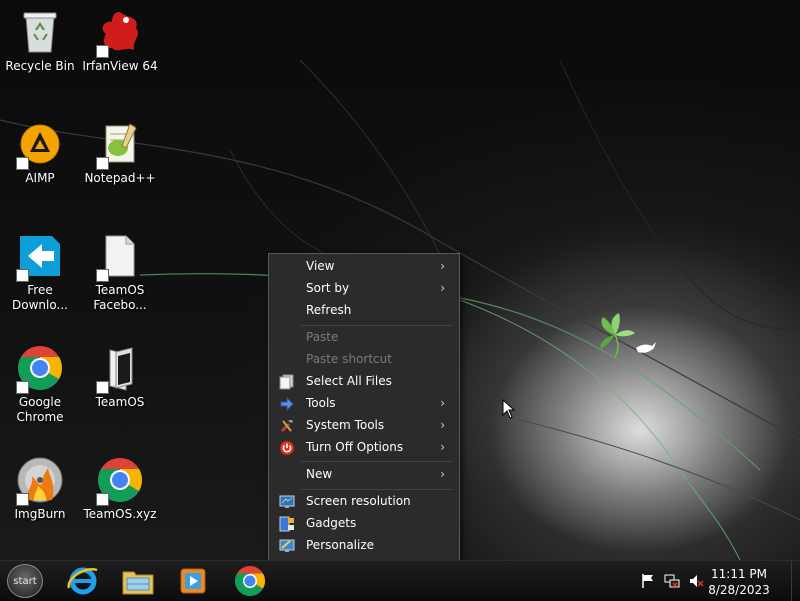 Image resolution: width=800 pixels, height=601 pixels. What do you see at coordinates (322, 337) in the screenshot?
I see `menu-item-label: Paste` at bounding box center [322, 337].